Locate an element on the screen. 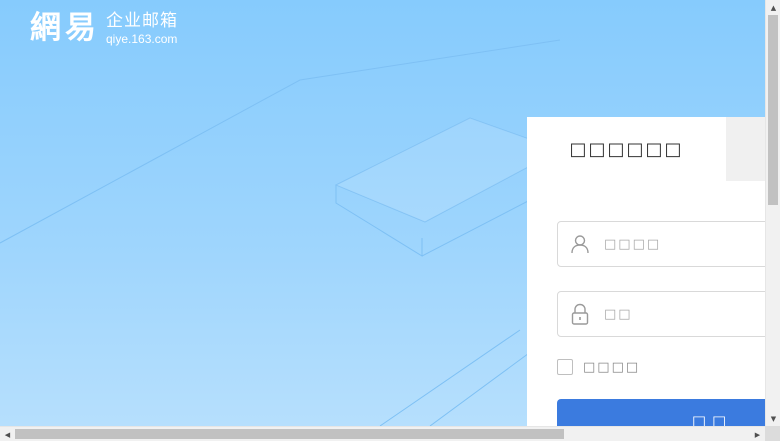  horizontal-scroll-thumb is located at coordinates (289, 434).